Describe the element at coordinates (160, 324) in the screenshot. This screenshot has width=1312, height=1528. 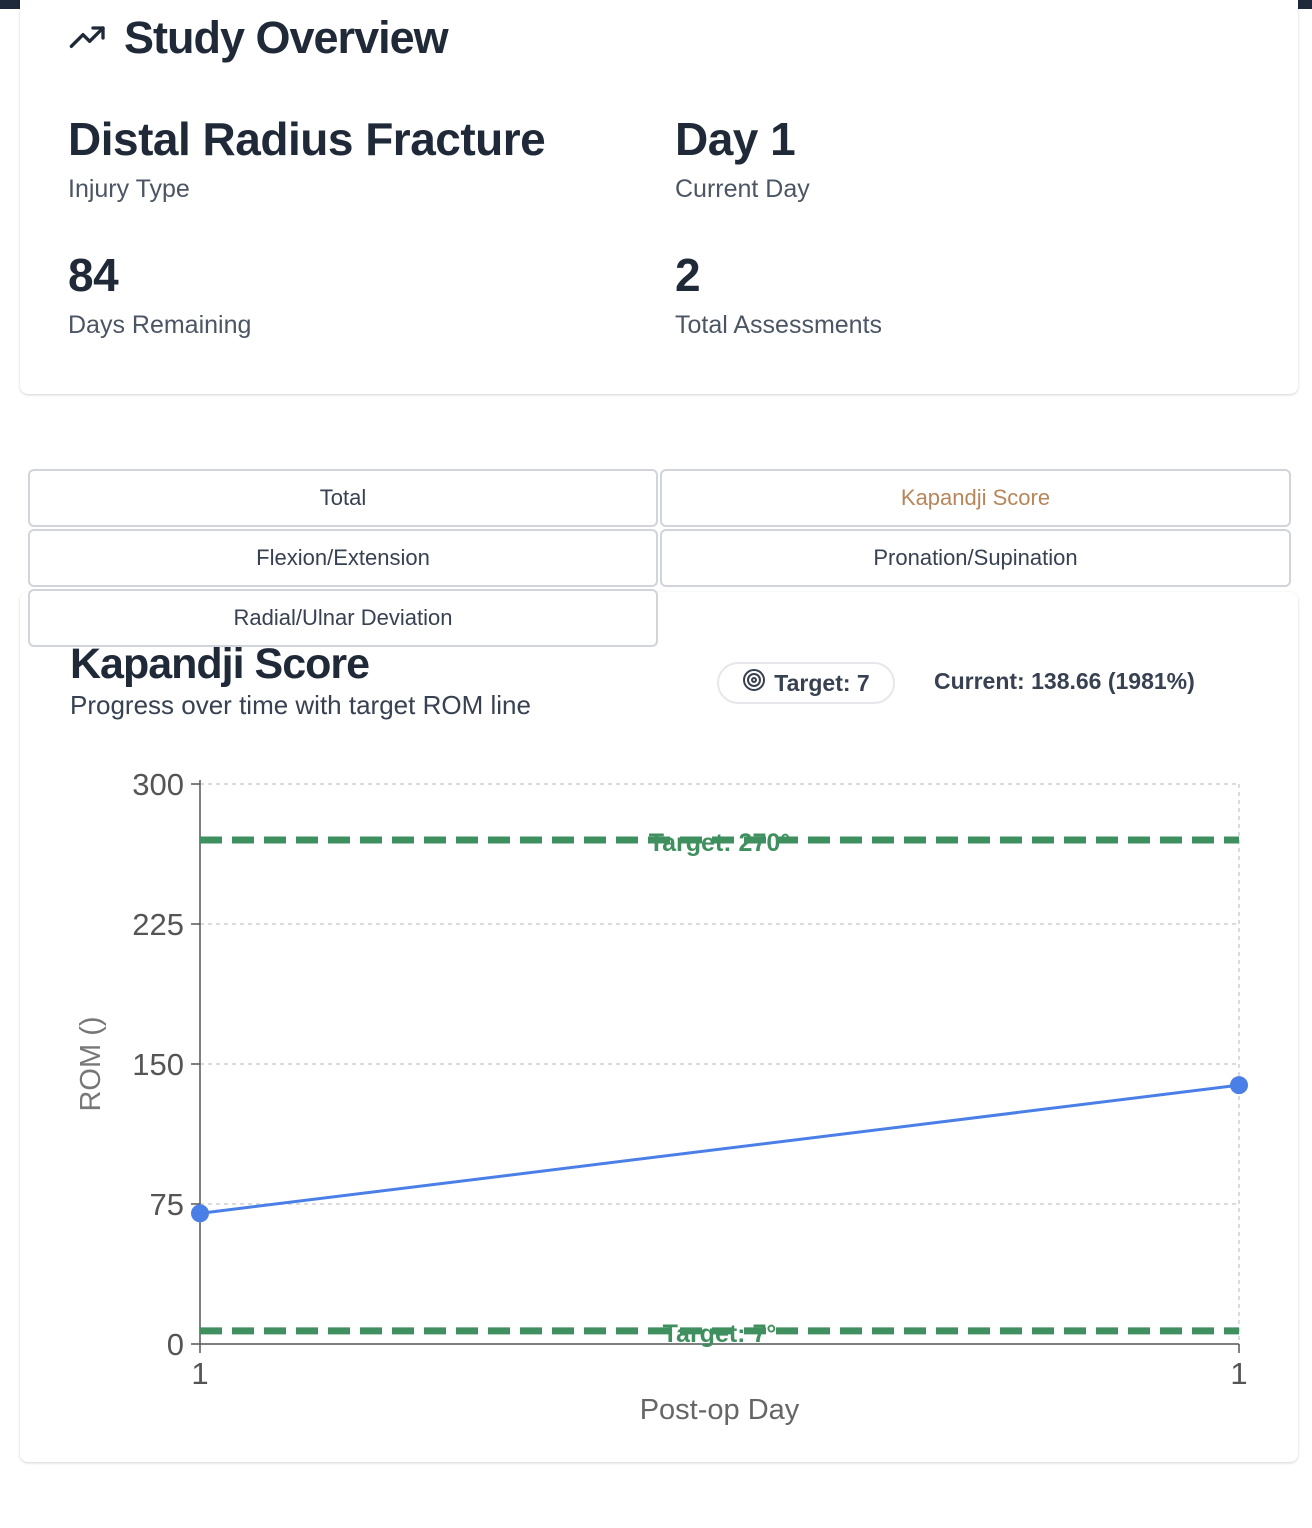
I see `stat-label: Days Remaining` at that location.